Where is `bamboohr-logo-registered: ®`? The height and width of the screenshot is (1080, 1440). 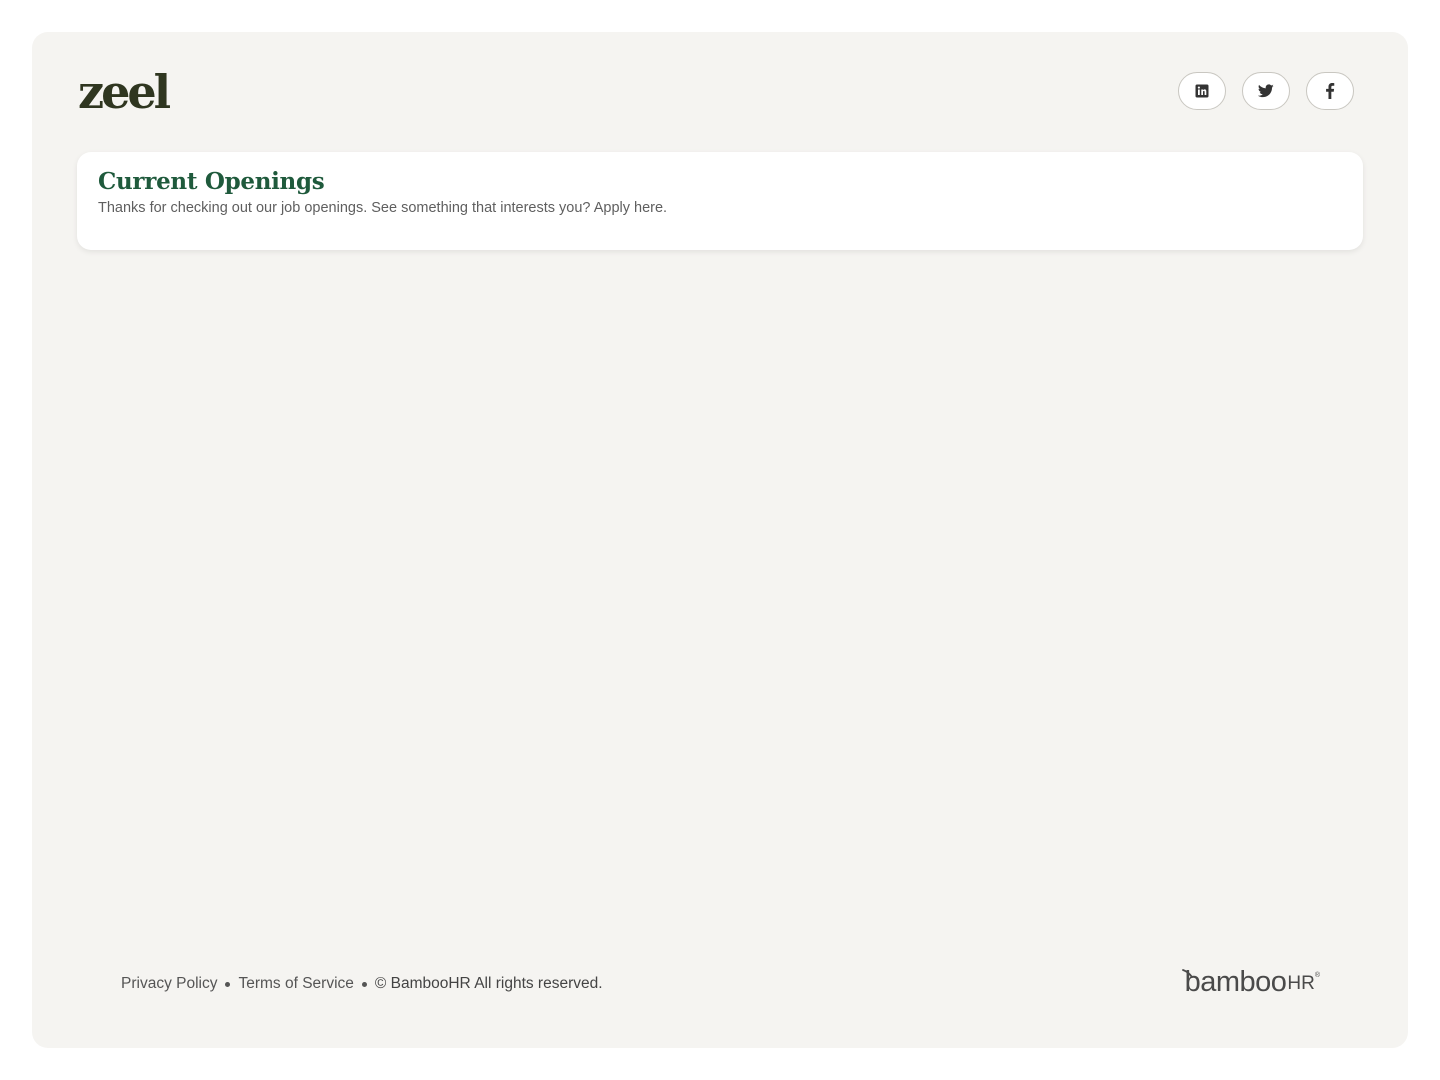 bamboohr-logo-registered: ® is located at coordinates (1317, 975).